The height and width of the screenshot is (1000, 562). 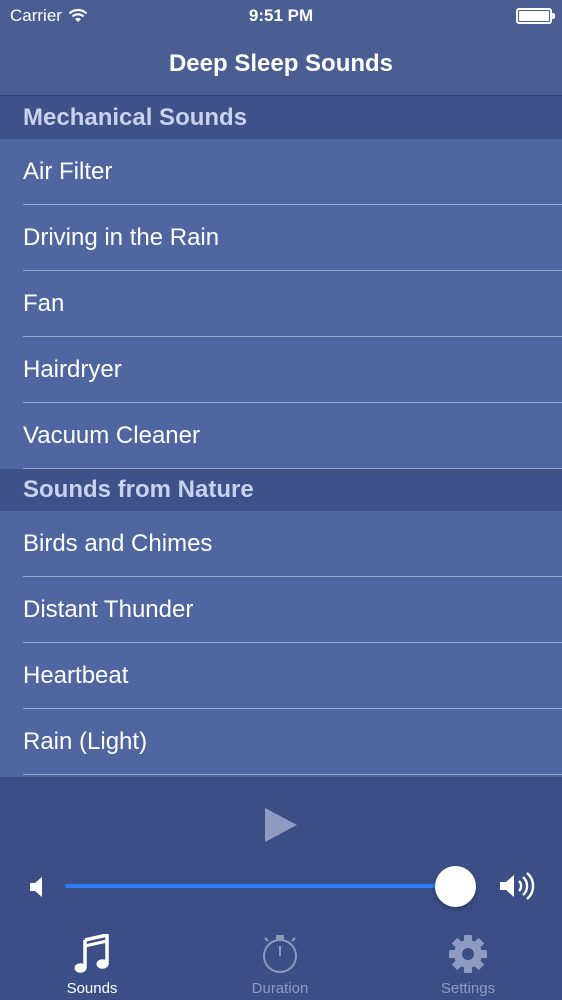 I want to click on tab-bar: Sounds Duration Settings, so click(x=281, y=966).